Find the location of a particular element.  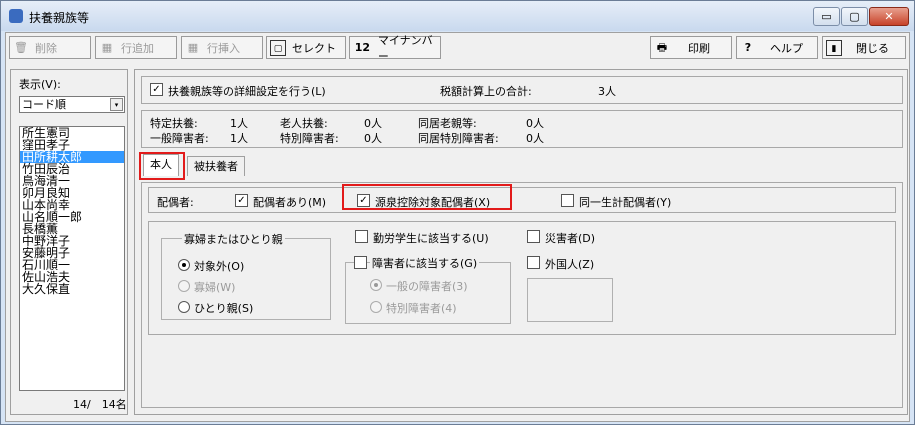

tax-total-label: 税額計算上の合計: is located at coordinates (486, 91).